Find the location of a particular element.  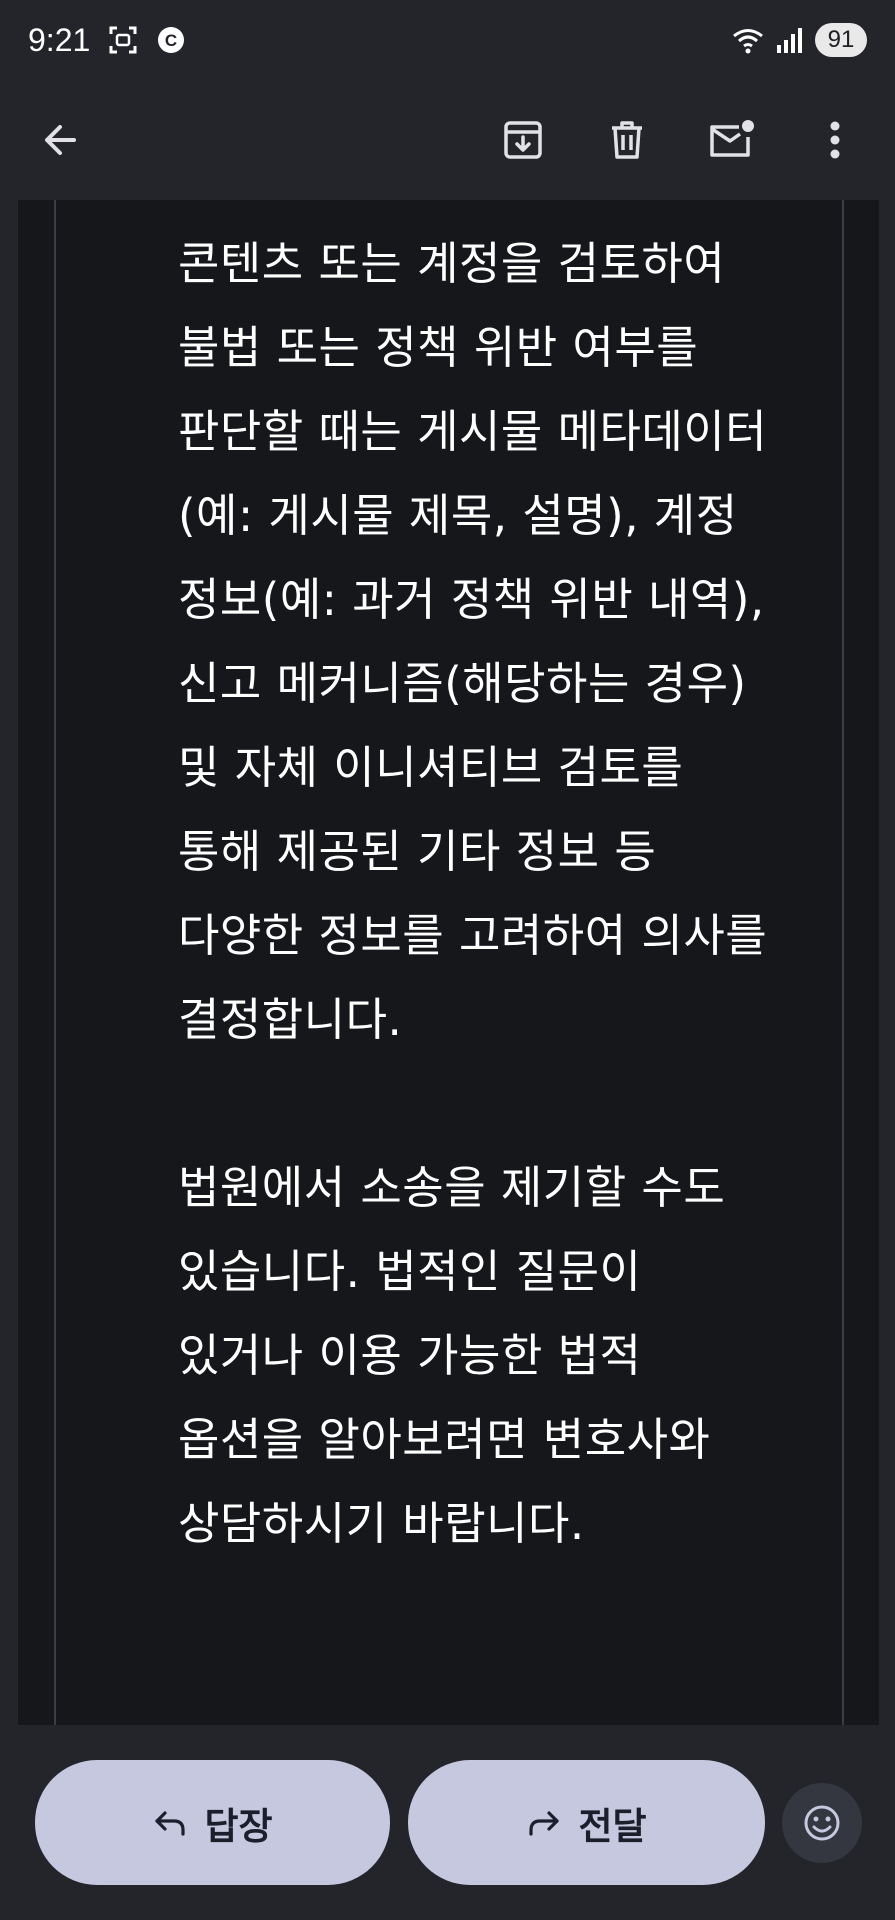

forward-label: 전달 is located at coordinates (612, 1826).